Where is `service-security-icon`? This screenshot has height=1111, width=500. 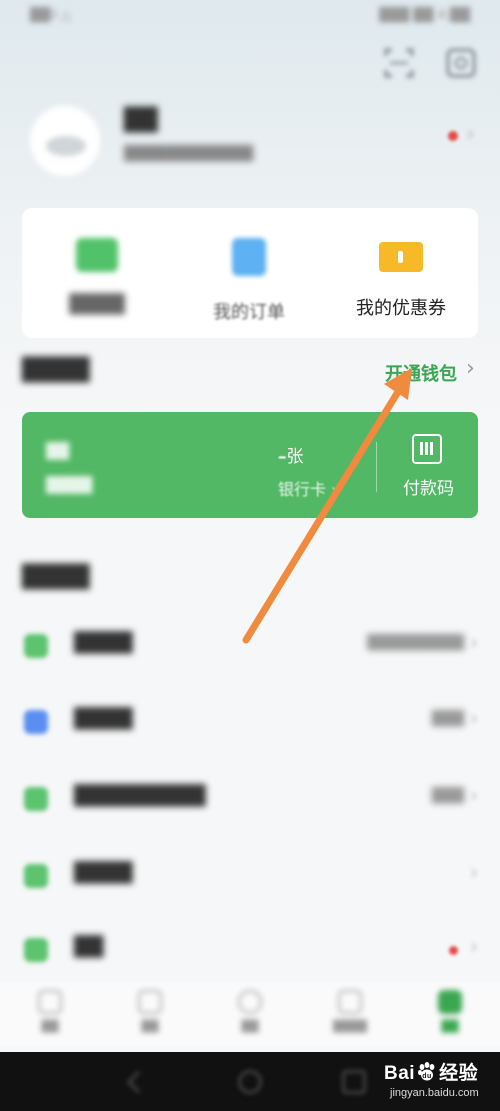 service-security-icon is located at coordinates (36, 722).